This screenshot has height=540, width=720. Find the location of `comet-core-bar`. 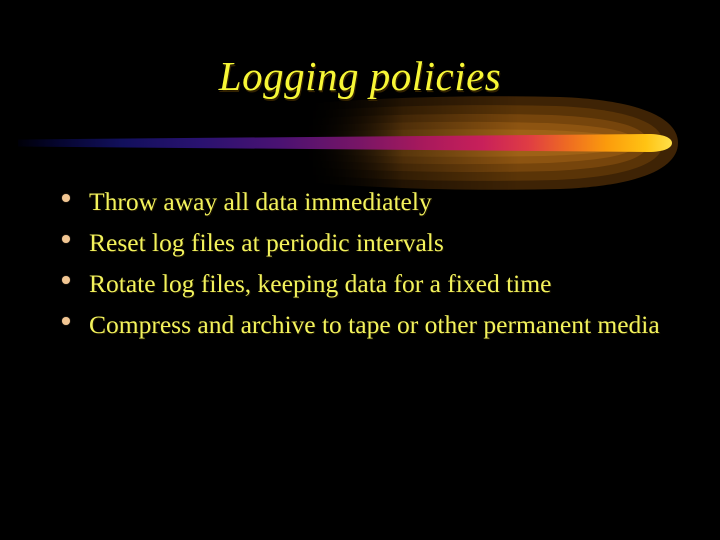

comet-core-bar is located at coordinates (345, 143).